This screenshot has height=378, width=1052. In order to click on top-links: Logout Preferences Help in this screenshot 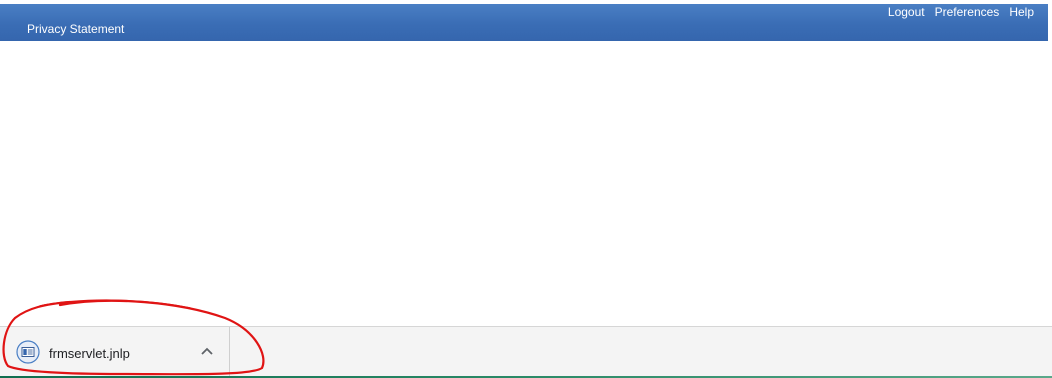, I will do `click(961, 12)`.